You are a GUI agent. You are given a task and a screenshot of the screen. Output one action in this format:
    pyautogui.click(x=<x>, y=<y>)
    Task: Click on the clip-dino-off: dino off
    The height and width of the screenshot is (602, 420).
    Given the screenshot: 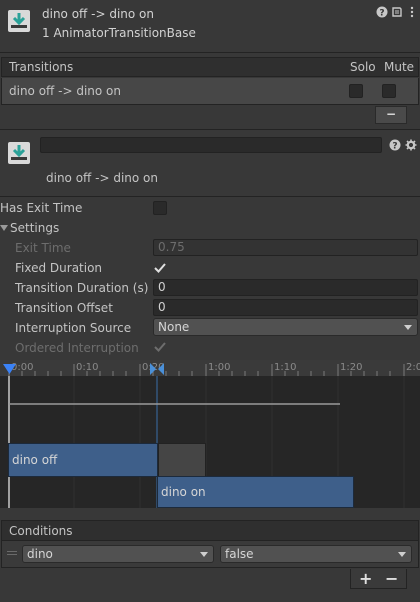 What is the action you would take?
    pyautogui.click(x=83, y=460)
    